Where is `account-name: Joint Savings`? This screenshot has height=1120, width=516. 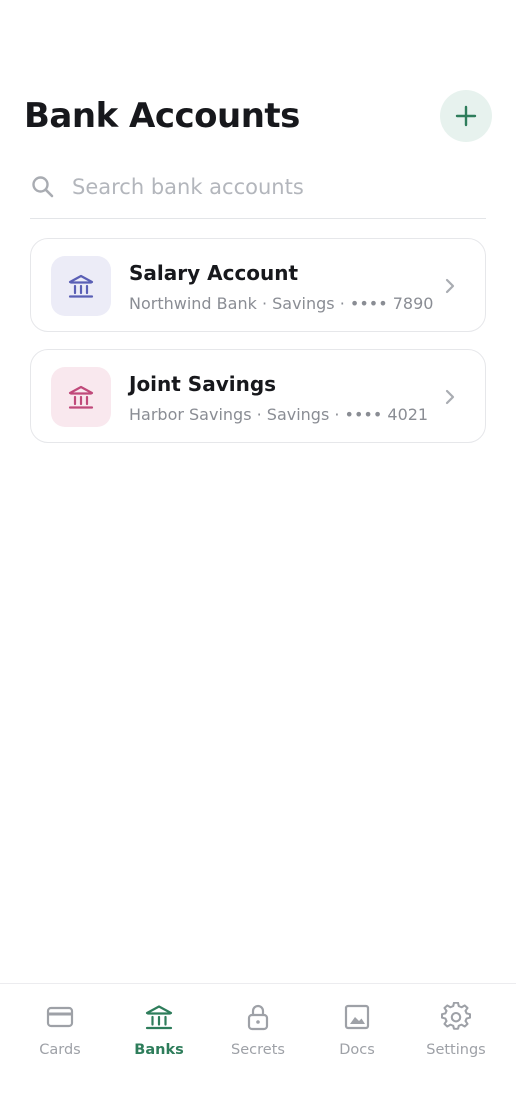
account-name: Joint Savings is located at coordinates (203, 384).